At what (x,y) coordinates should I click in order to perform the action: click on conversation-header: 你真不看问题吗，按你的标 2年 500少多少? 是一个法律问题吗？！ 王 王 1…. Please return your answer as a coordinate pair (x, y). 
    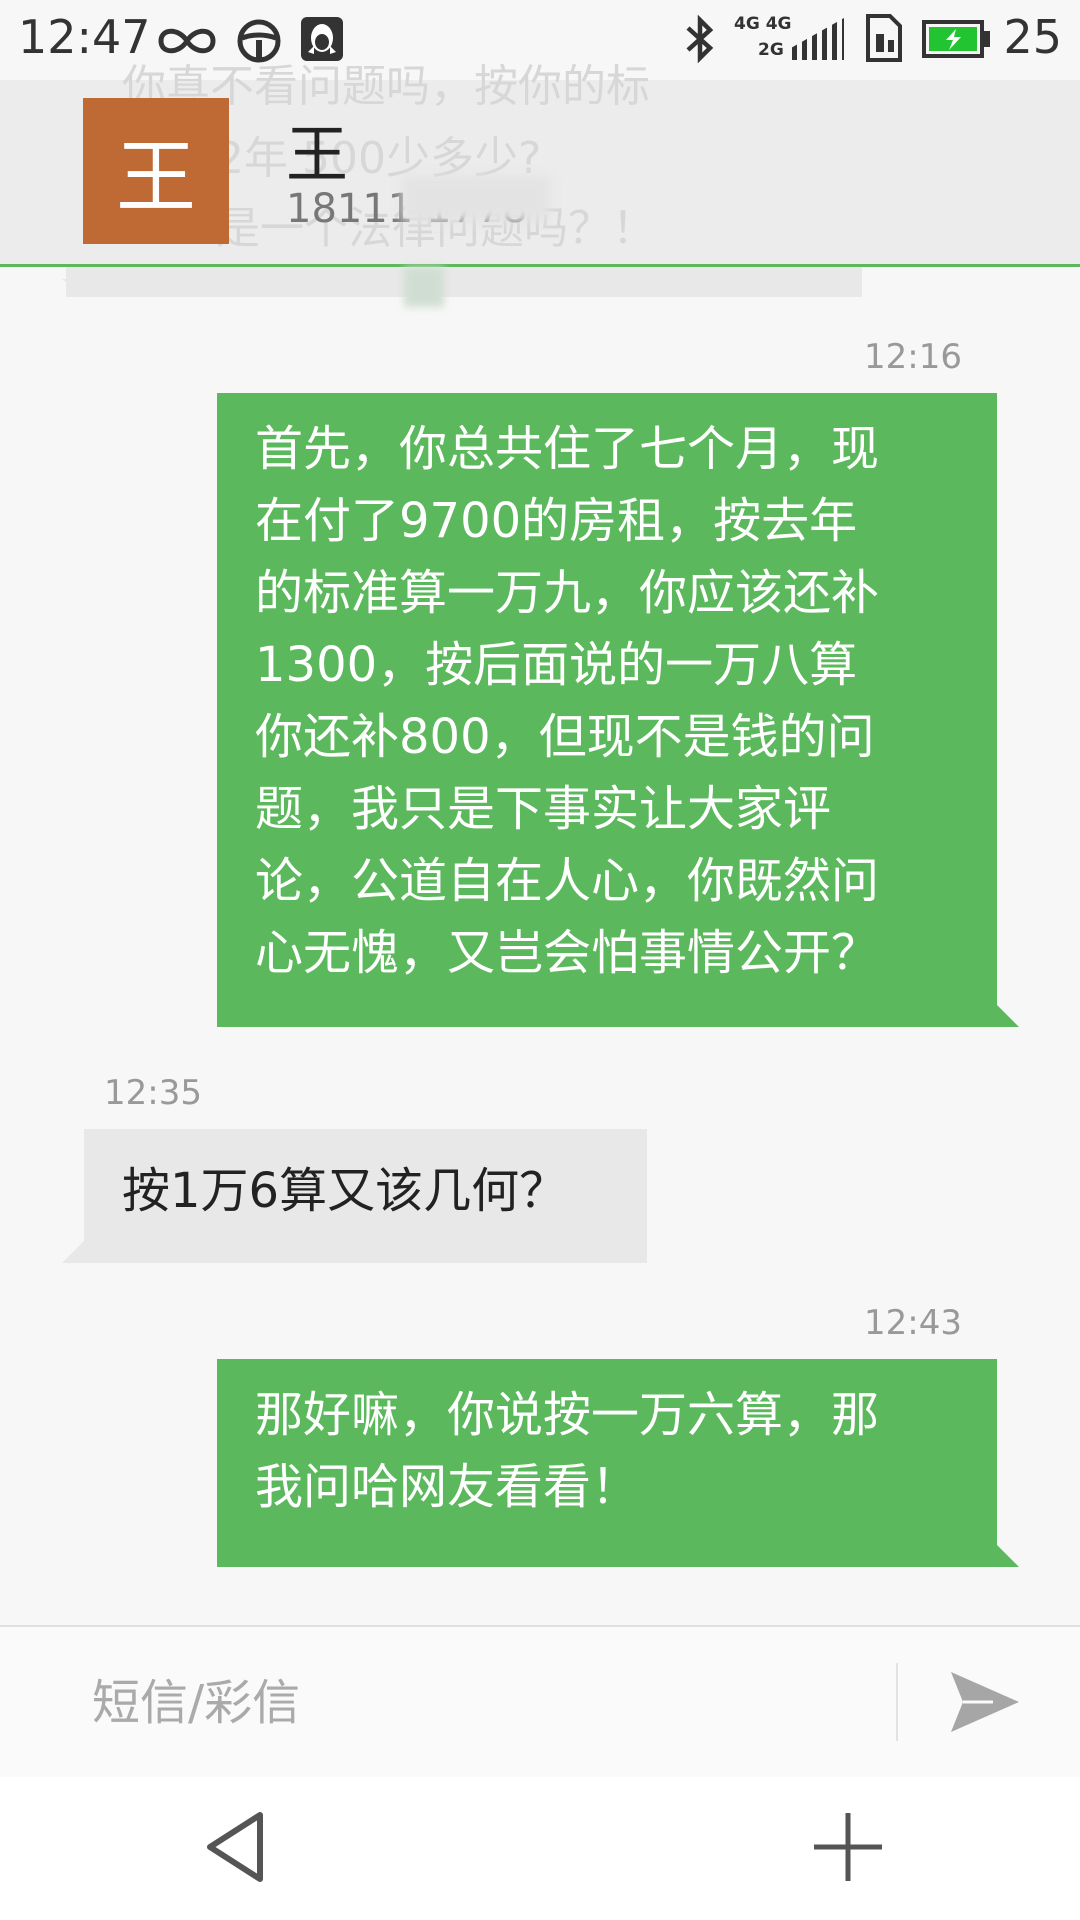
    Looking at the image, I should click on (540, 164).